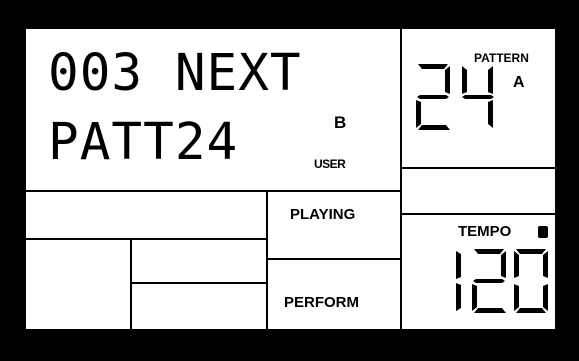 The height and width of the screenshot is (361, 579). I want to click on display-line-2: PATT24, so click(143, 142).